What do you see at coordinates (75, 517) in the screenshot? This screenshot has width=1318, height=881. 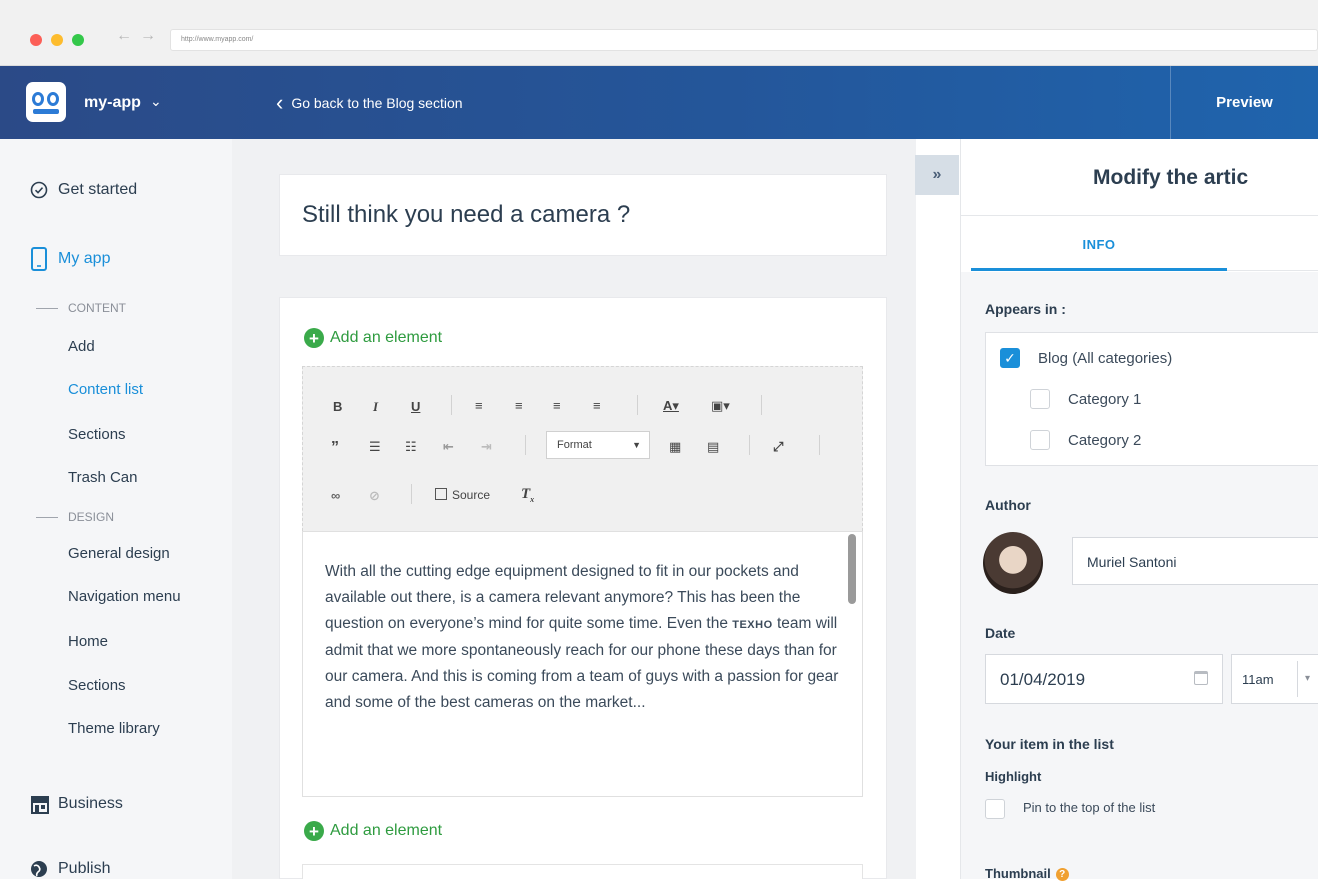 I see `design-section-heading: DESIGN` at bounding box center [75, 517].